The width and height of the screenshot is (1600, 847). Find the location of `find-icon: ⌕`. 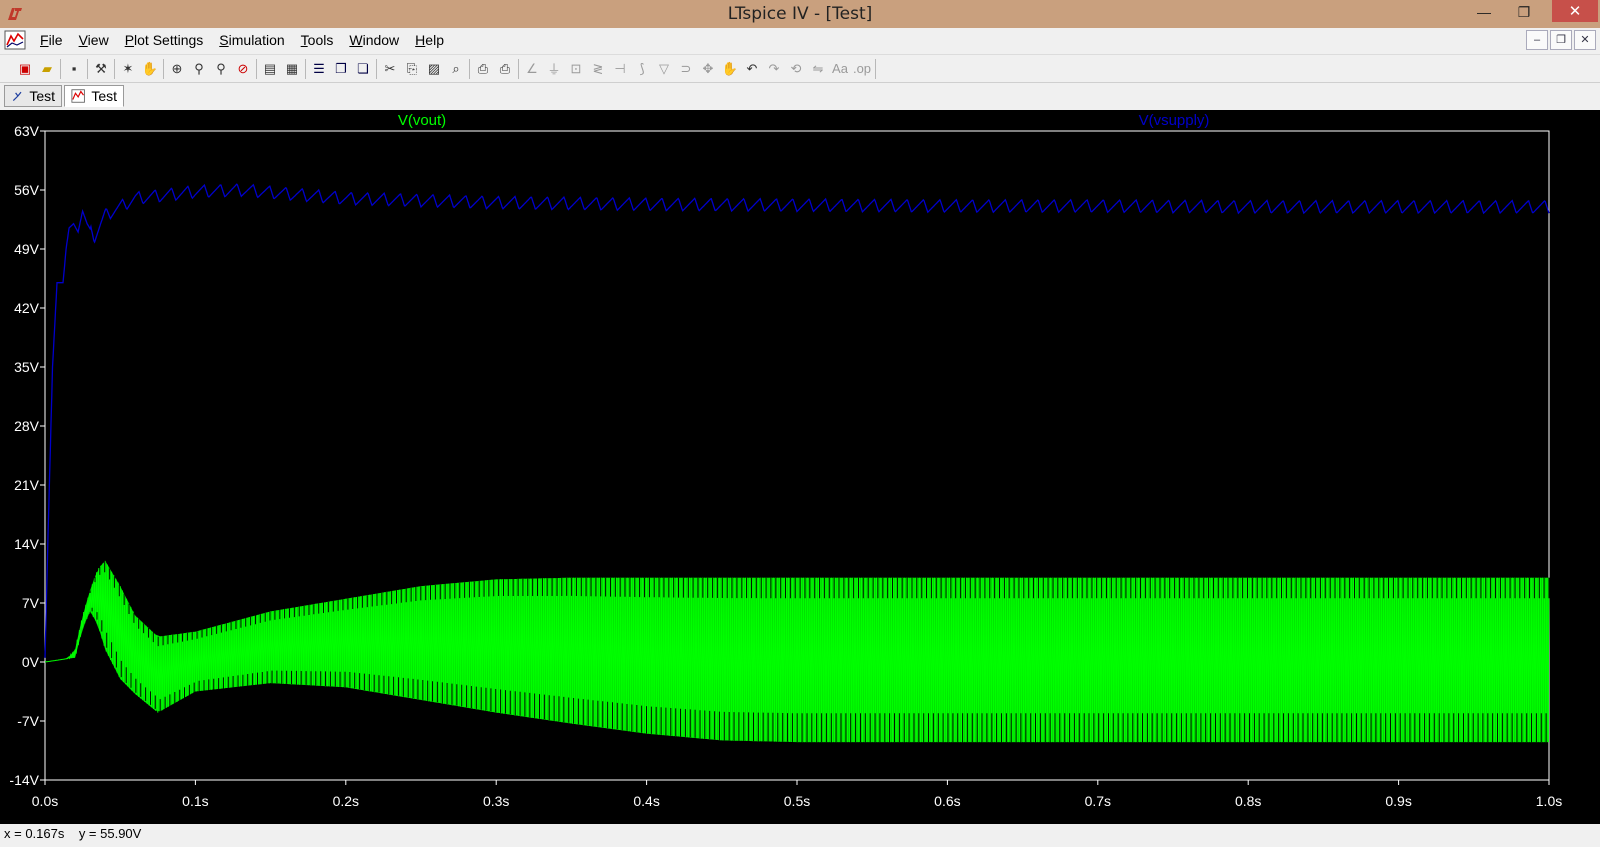

find-icon: ⌕ is located at coordinates (456, 69).